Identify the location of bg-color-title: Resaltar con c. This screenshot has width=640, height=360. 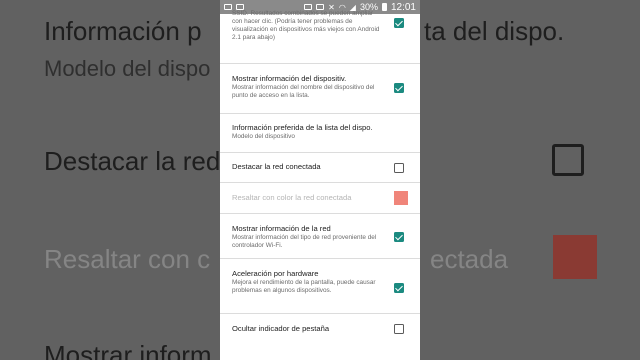
(127, 259).